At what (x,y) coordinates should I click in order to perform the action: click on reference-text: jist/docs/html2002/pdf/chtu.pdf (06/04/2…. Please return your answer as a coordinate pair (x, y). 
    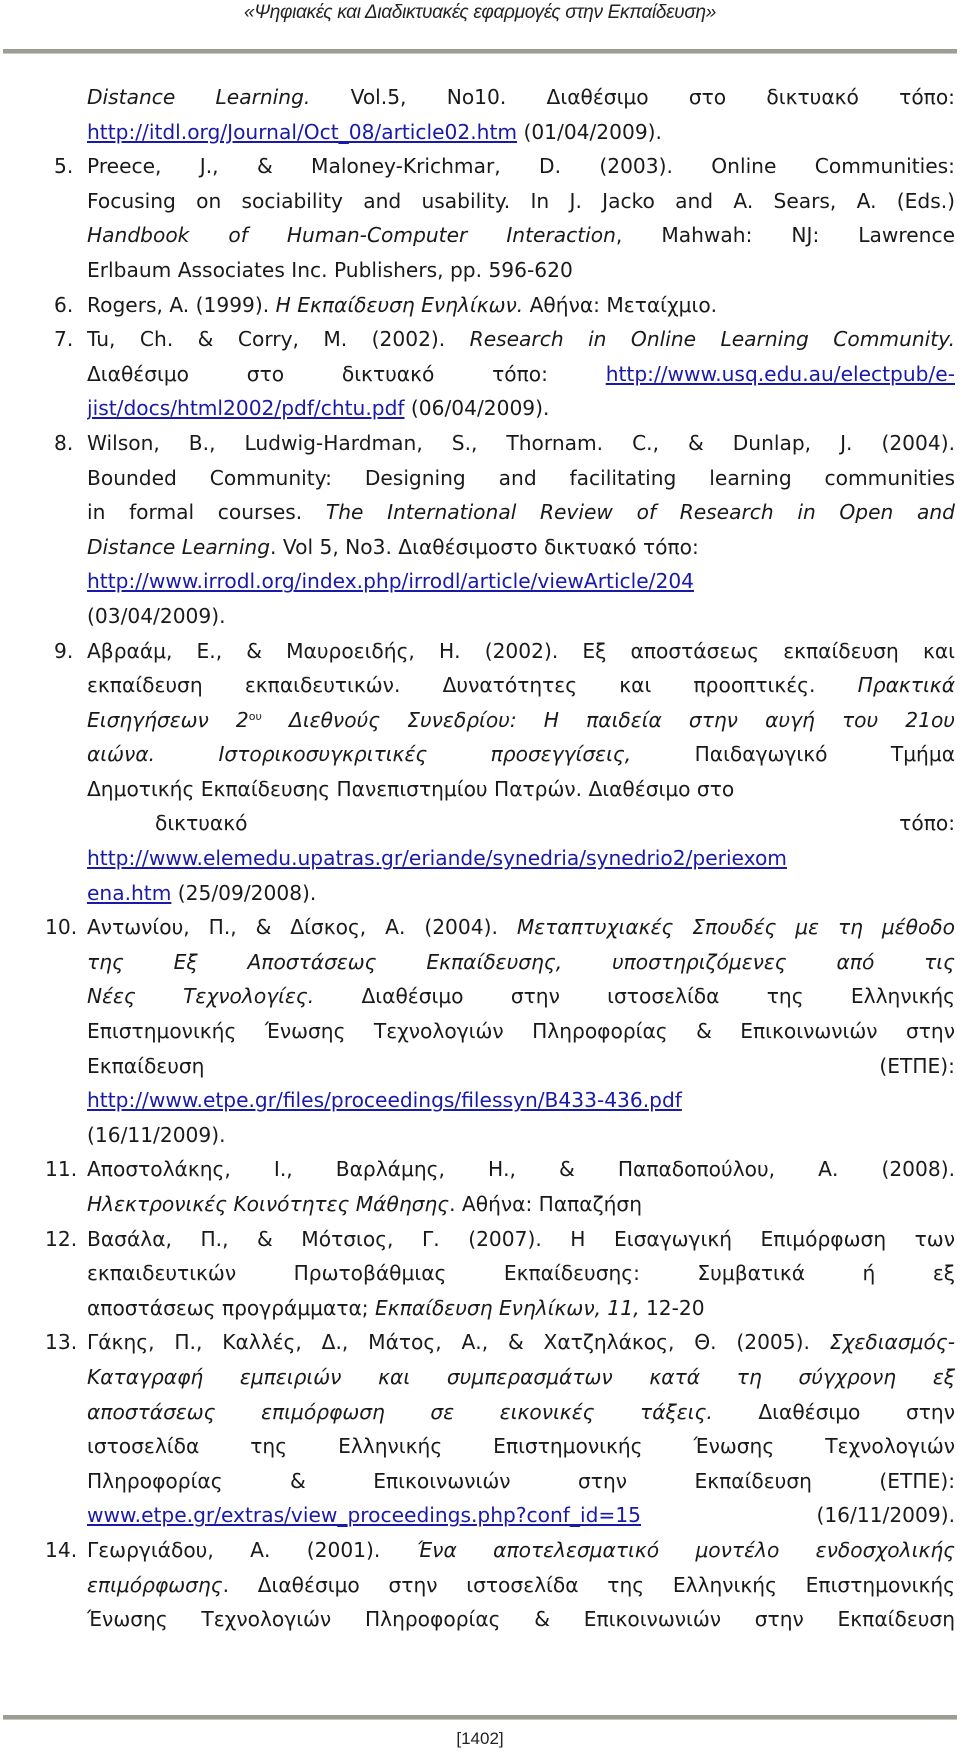
    Looking at the image, I should click on (521, 408).